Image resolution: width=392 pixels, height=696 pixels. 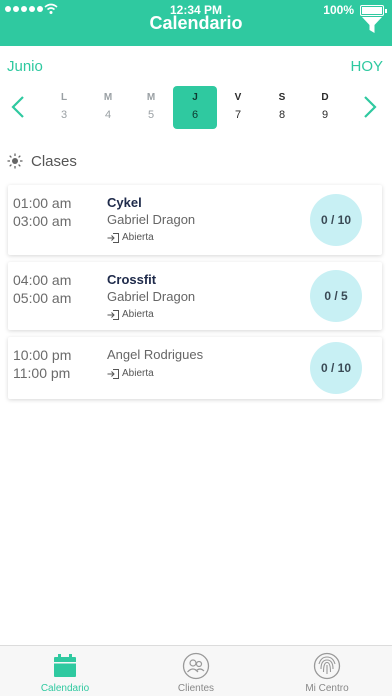 What do you see at coordinates (42, 221) in the screenshot?
I see `end-time: 03:00 am` at bounding box center [42, 221].